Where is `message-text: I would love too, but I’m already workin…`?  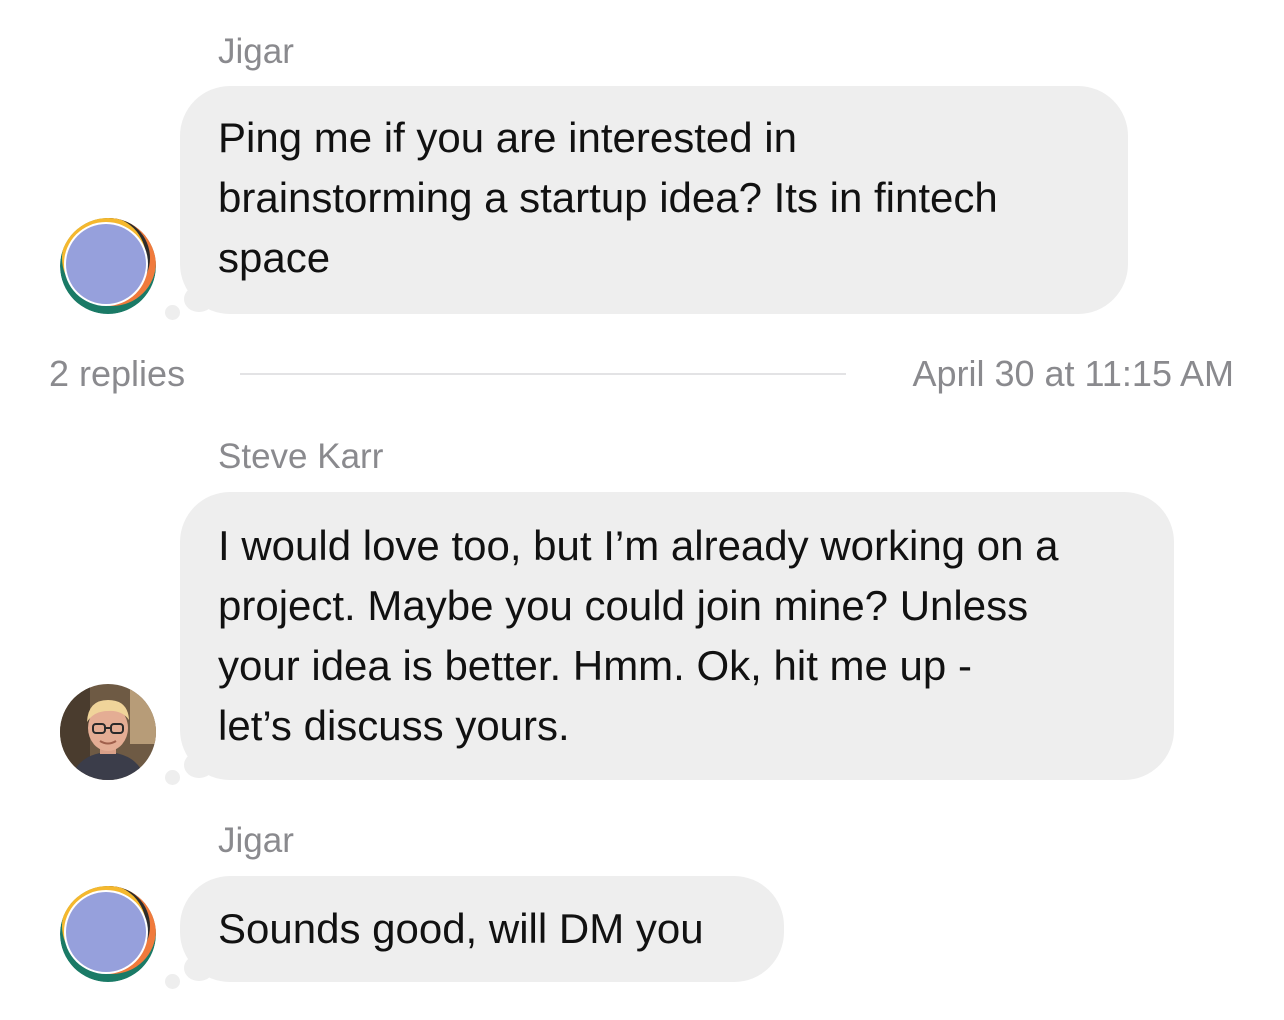 message-text: I would love too, but I’m already workin… is located at coordinates (638, 635).